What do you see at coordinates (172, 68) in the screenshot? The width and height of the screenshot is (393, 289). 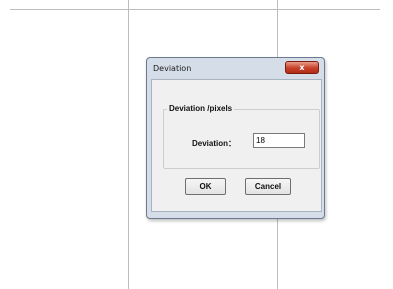 I see `dialog-title: Deviation` at bounding box center [172, 68].